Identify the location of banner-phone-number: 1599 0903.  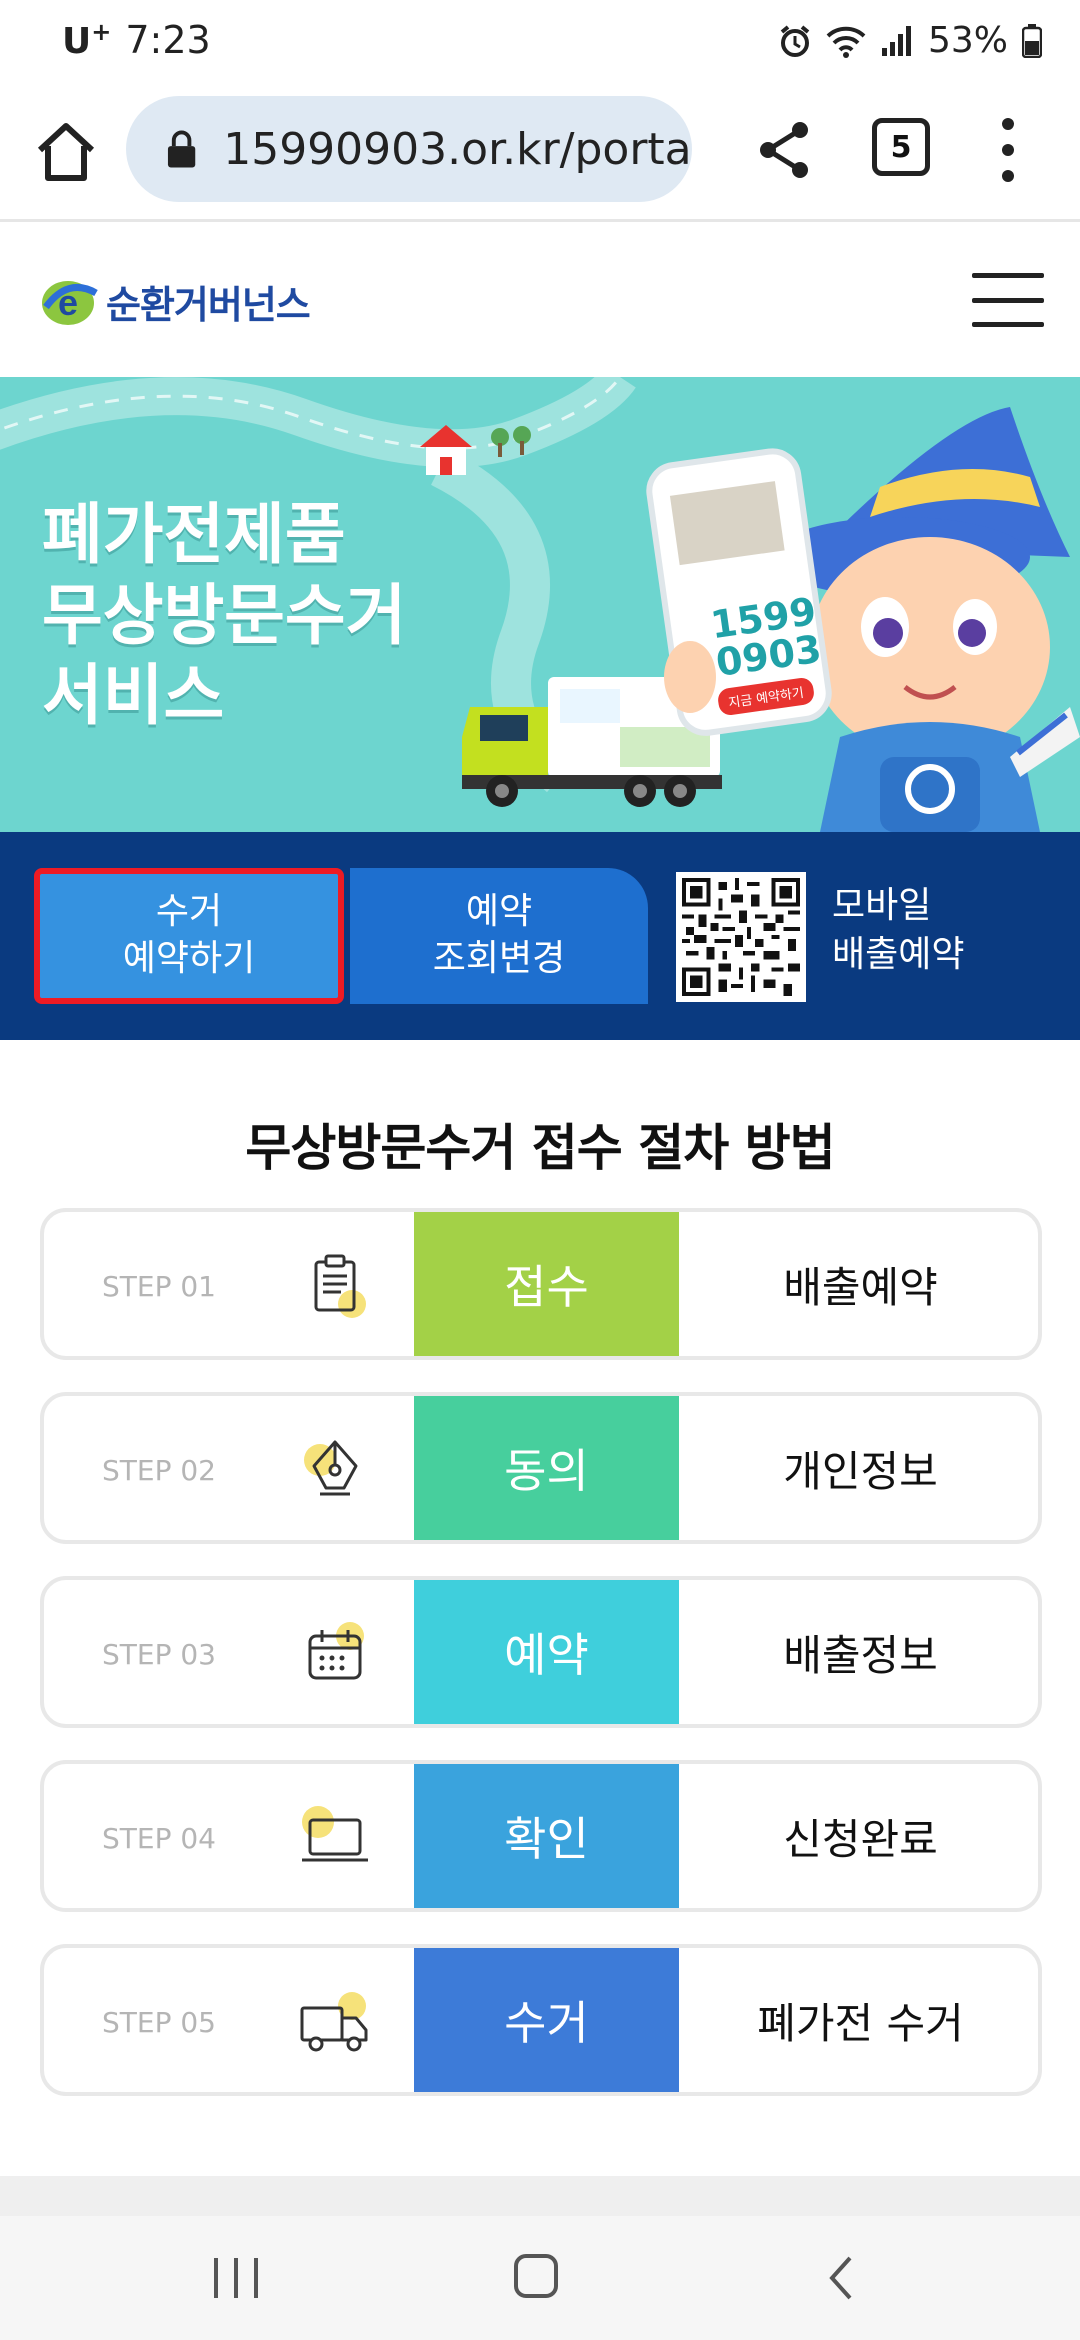
(766, 637).